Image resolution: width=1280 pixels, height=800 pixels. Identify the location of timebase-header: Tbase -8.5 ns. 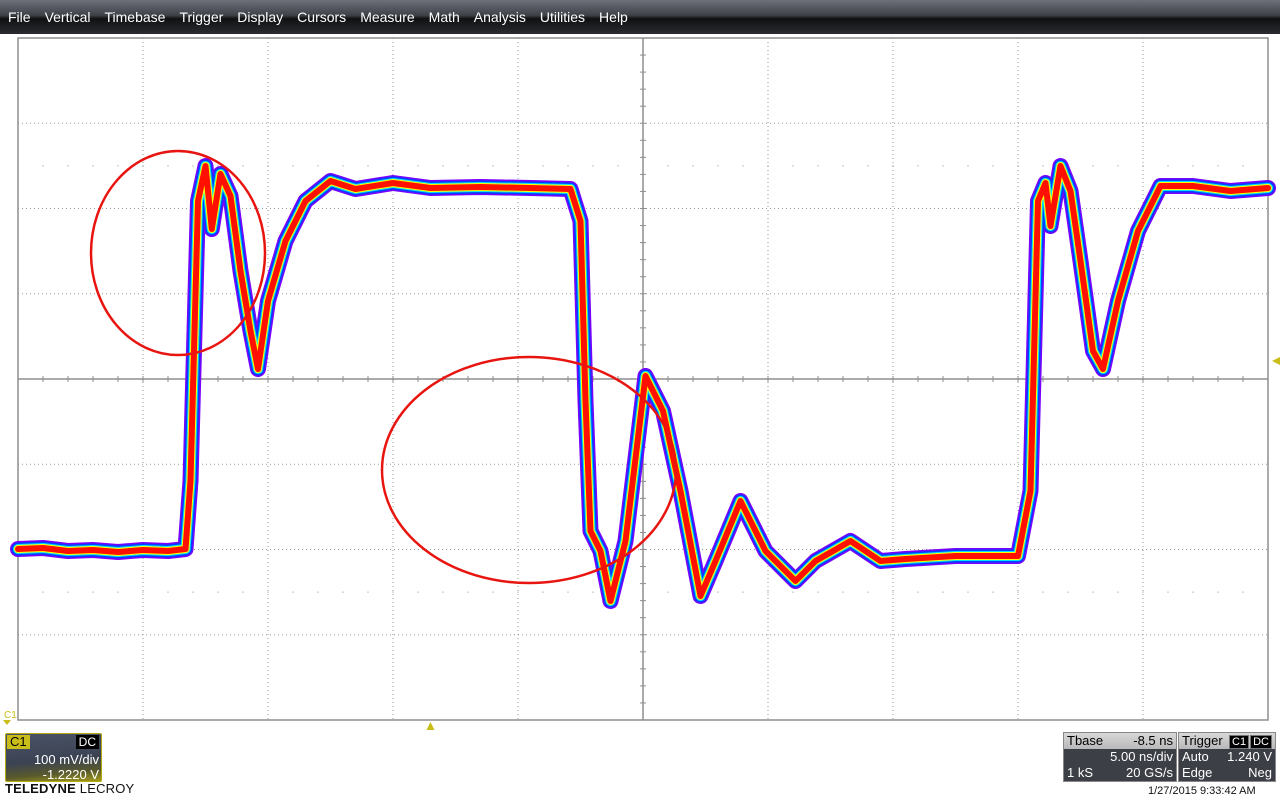
(1120, 741).